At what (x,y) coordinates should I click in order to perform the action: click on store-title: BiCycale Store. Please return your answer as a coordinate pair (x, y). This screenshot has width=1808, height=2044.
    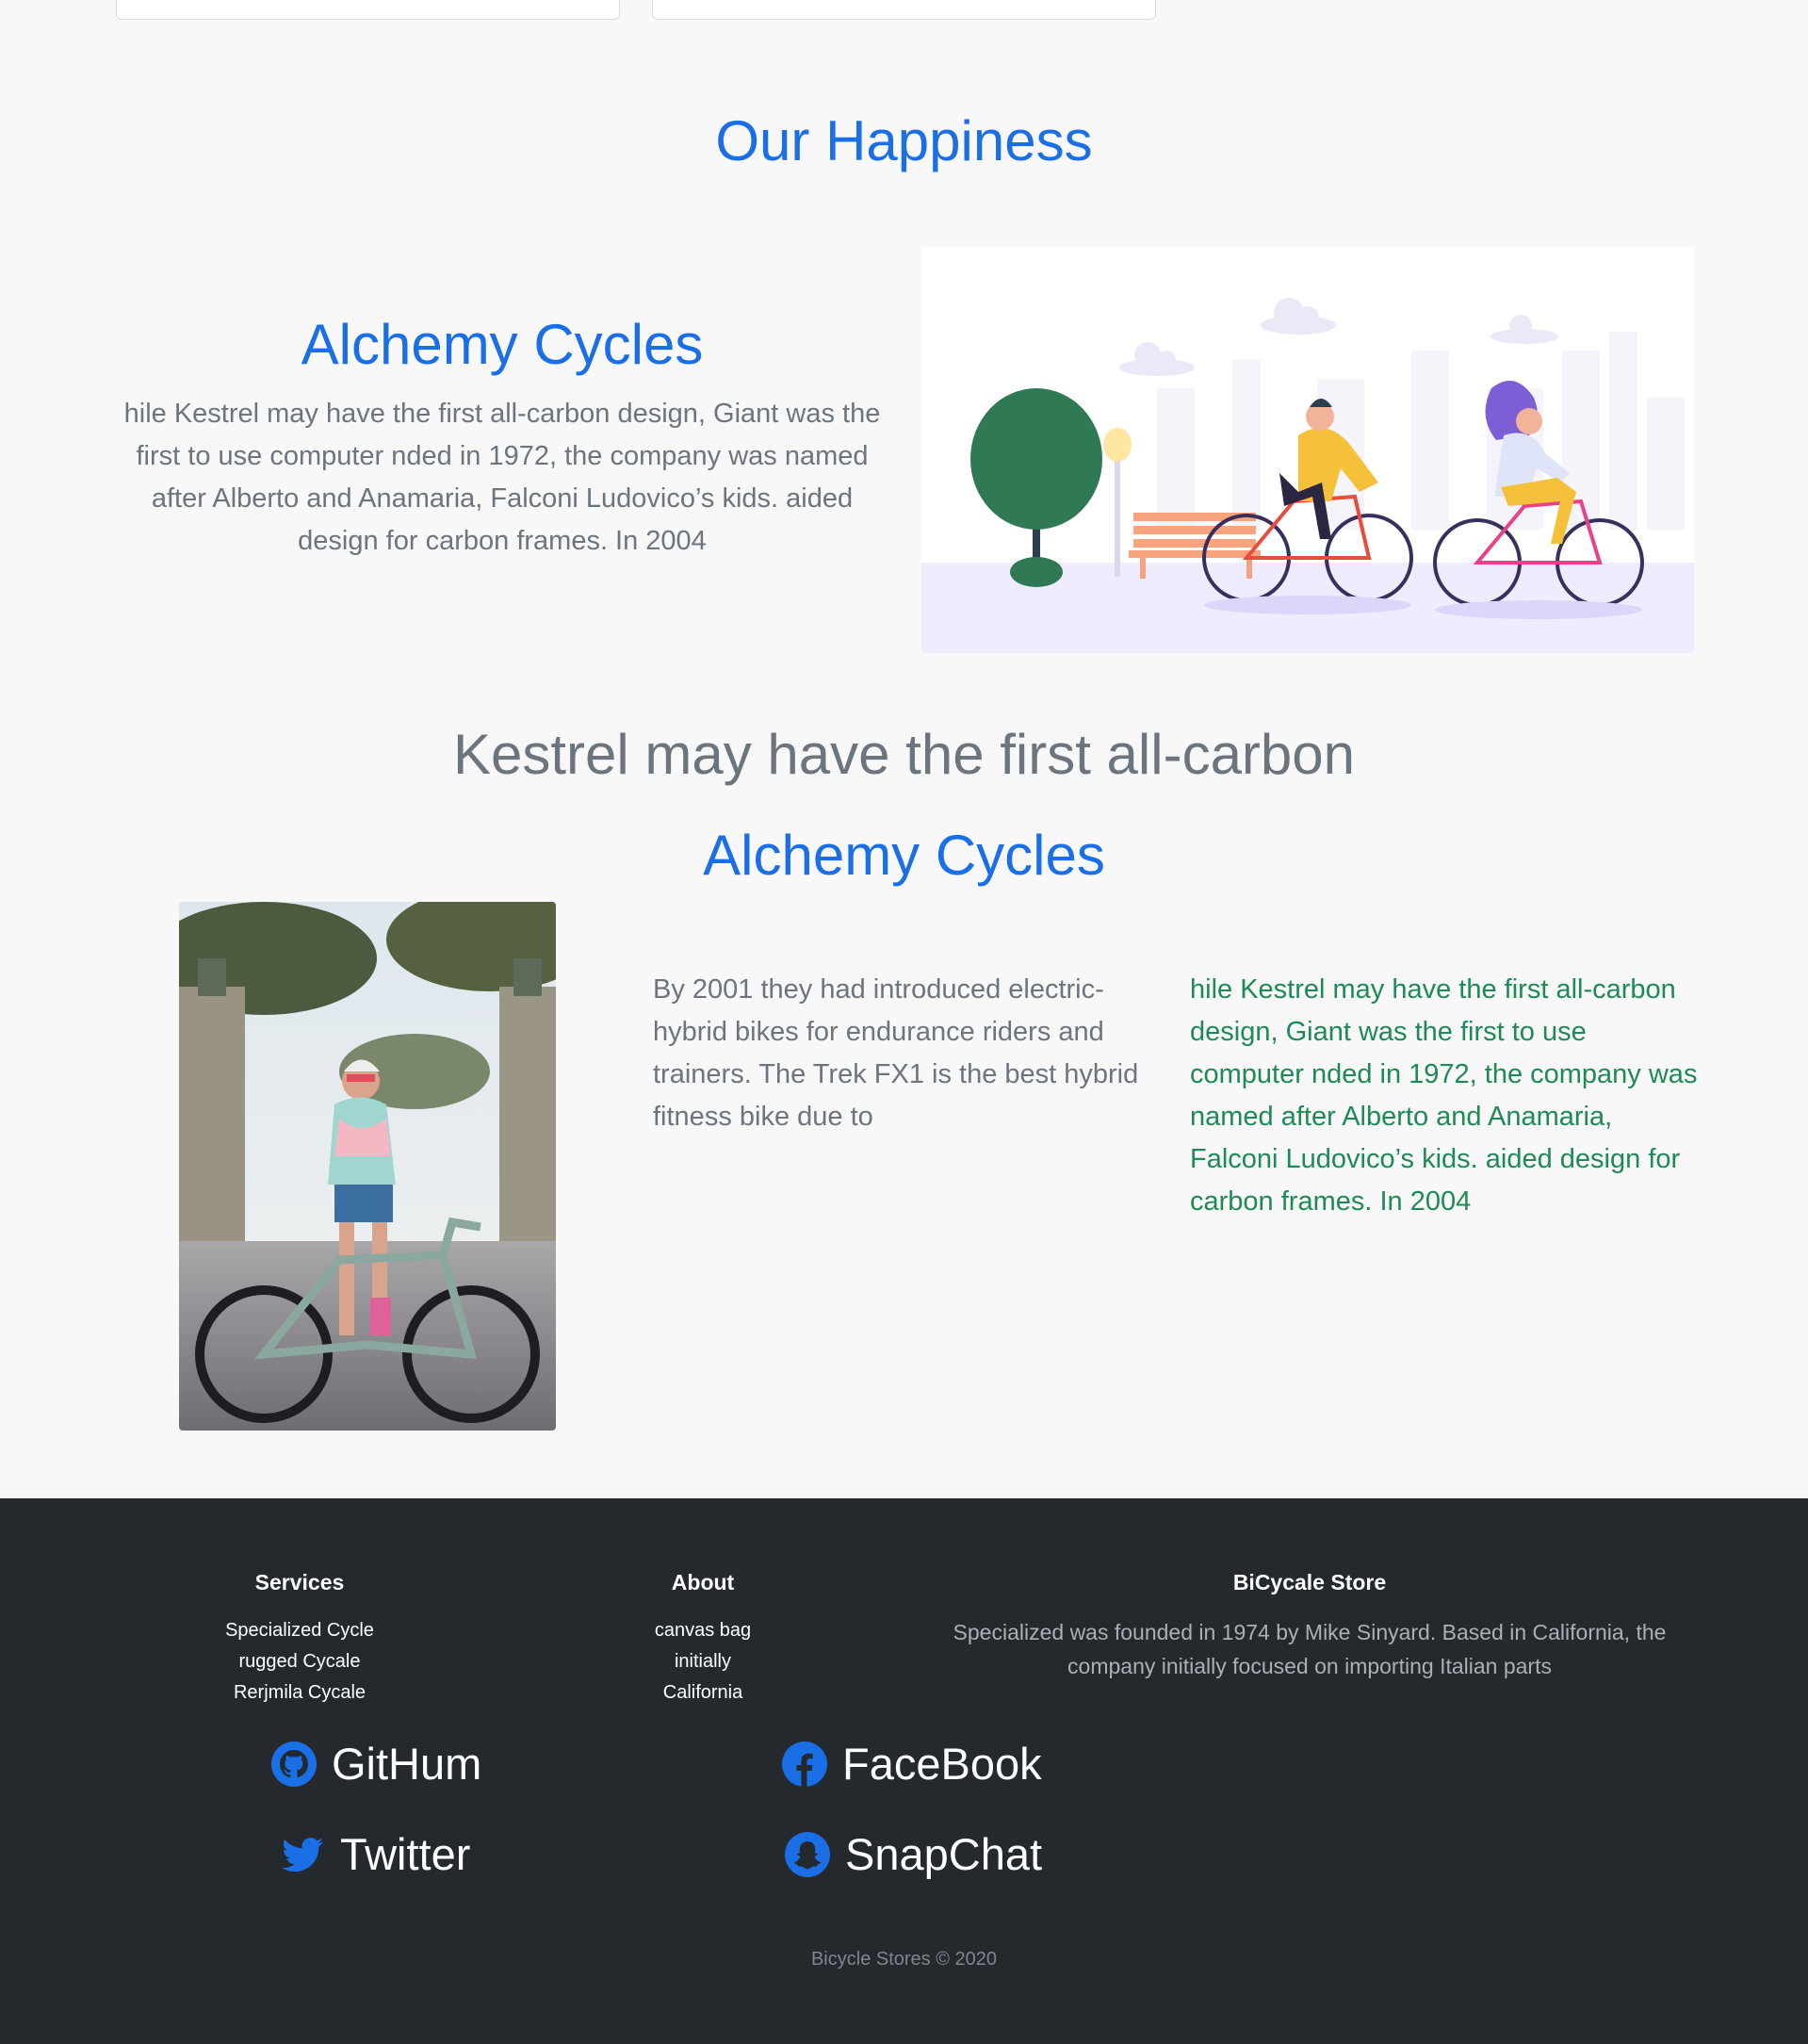
    Looking at the image, I should click on (1309, 1582).